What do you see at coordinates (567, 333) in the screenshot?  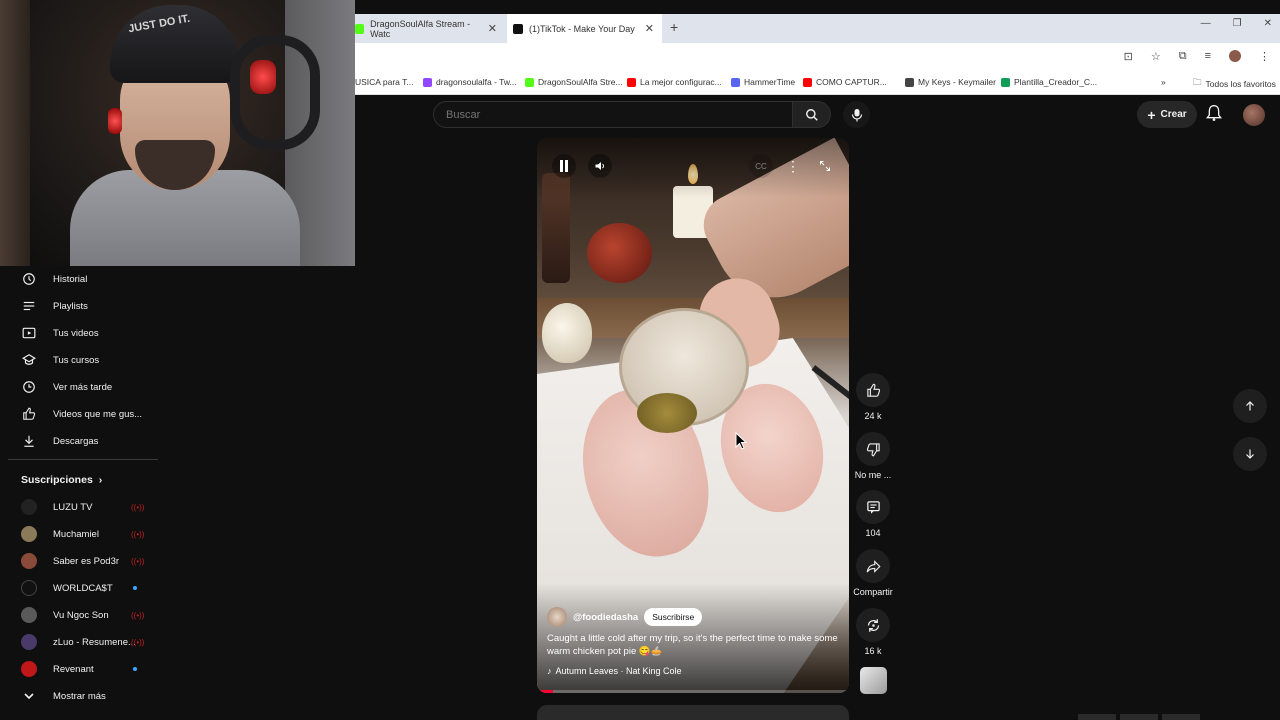 I see `video-scene-garlic` at bounding box center [567, 333].